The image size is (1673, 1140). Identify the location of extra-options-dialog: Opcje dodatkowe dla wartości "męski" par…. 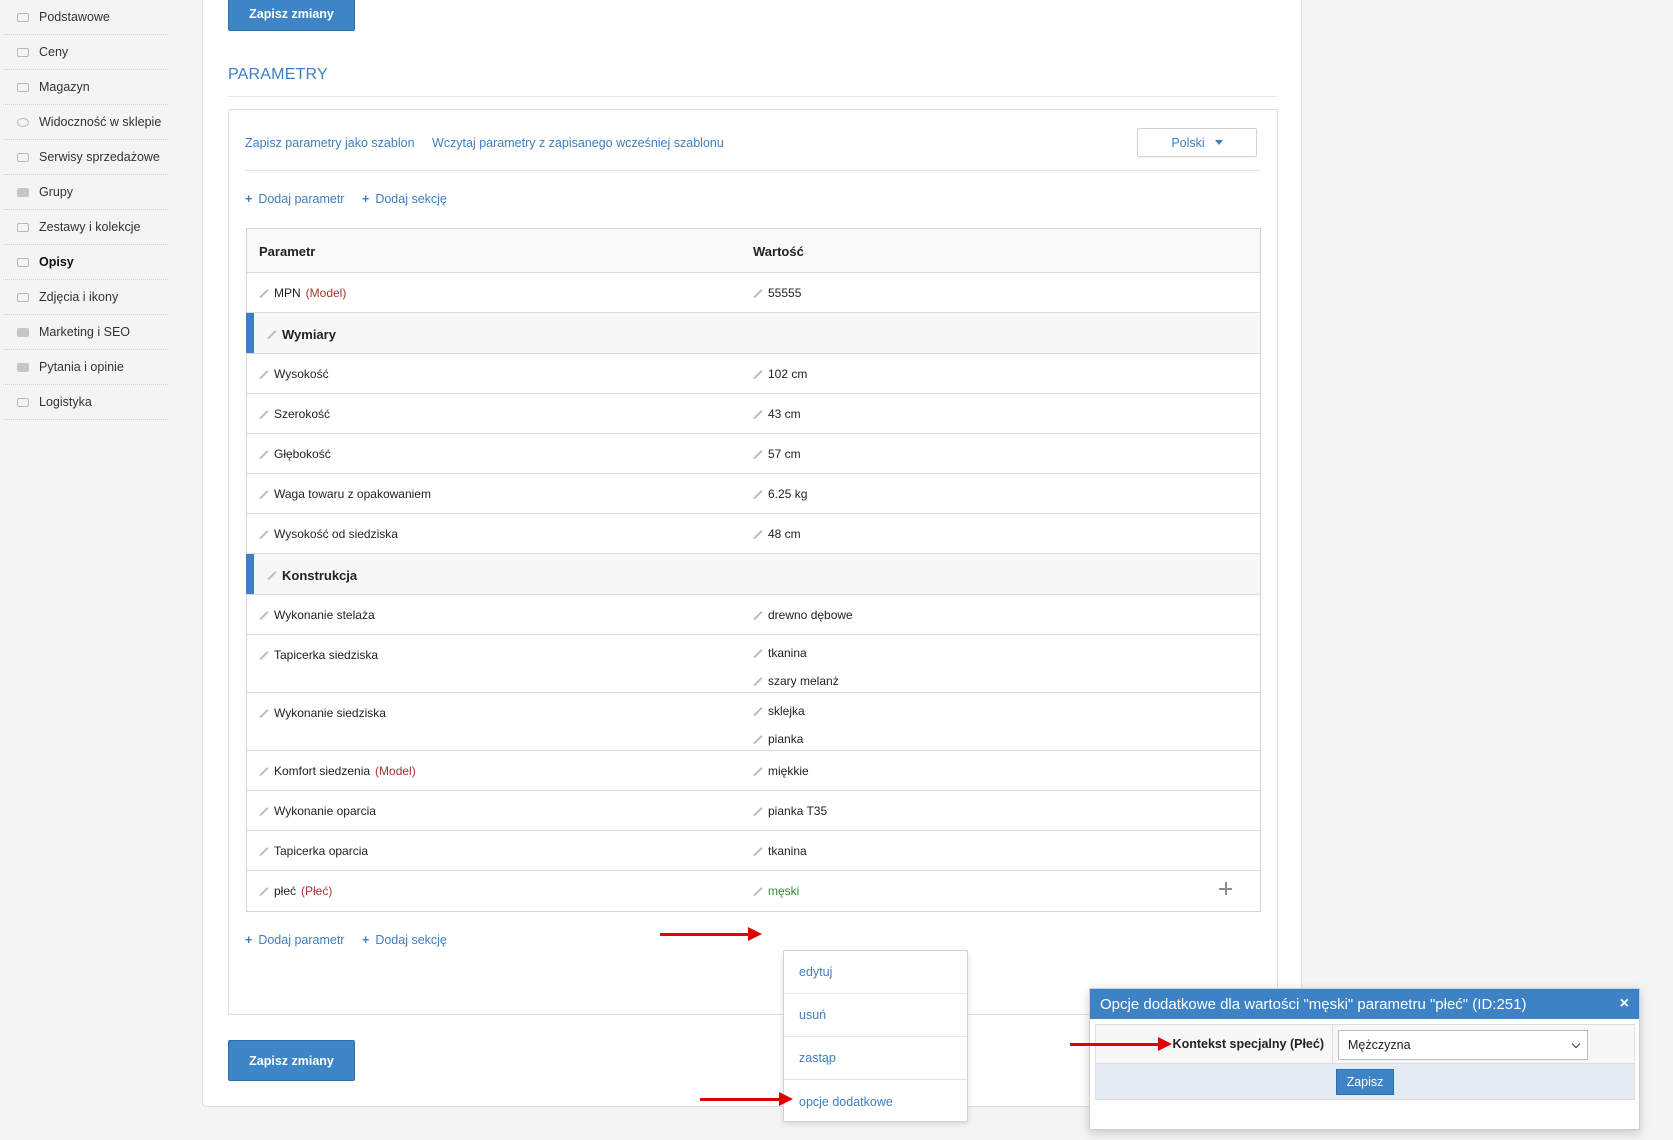
(1364, 1059).